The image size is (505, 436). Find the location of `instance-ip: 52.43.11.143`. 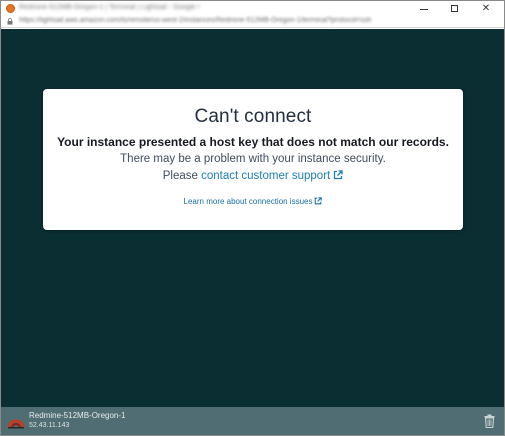

instance-ip: 52.43.11.143 is located at coordinates (49, 425).